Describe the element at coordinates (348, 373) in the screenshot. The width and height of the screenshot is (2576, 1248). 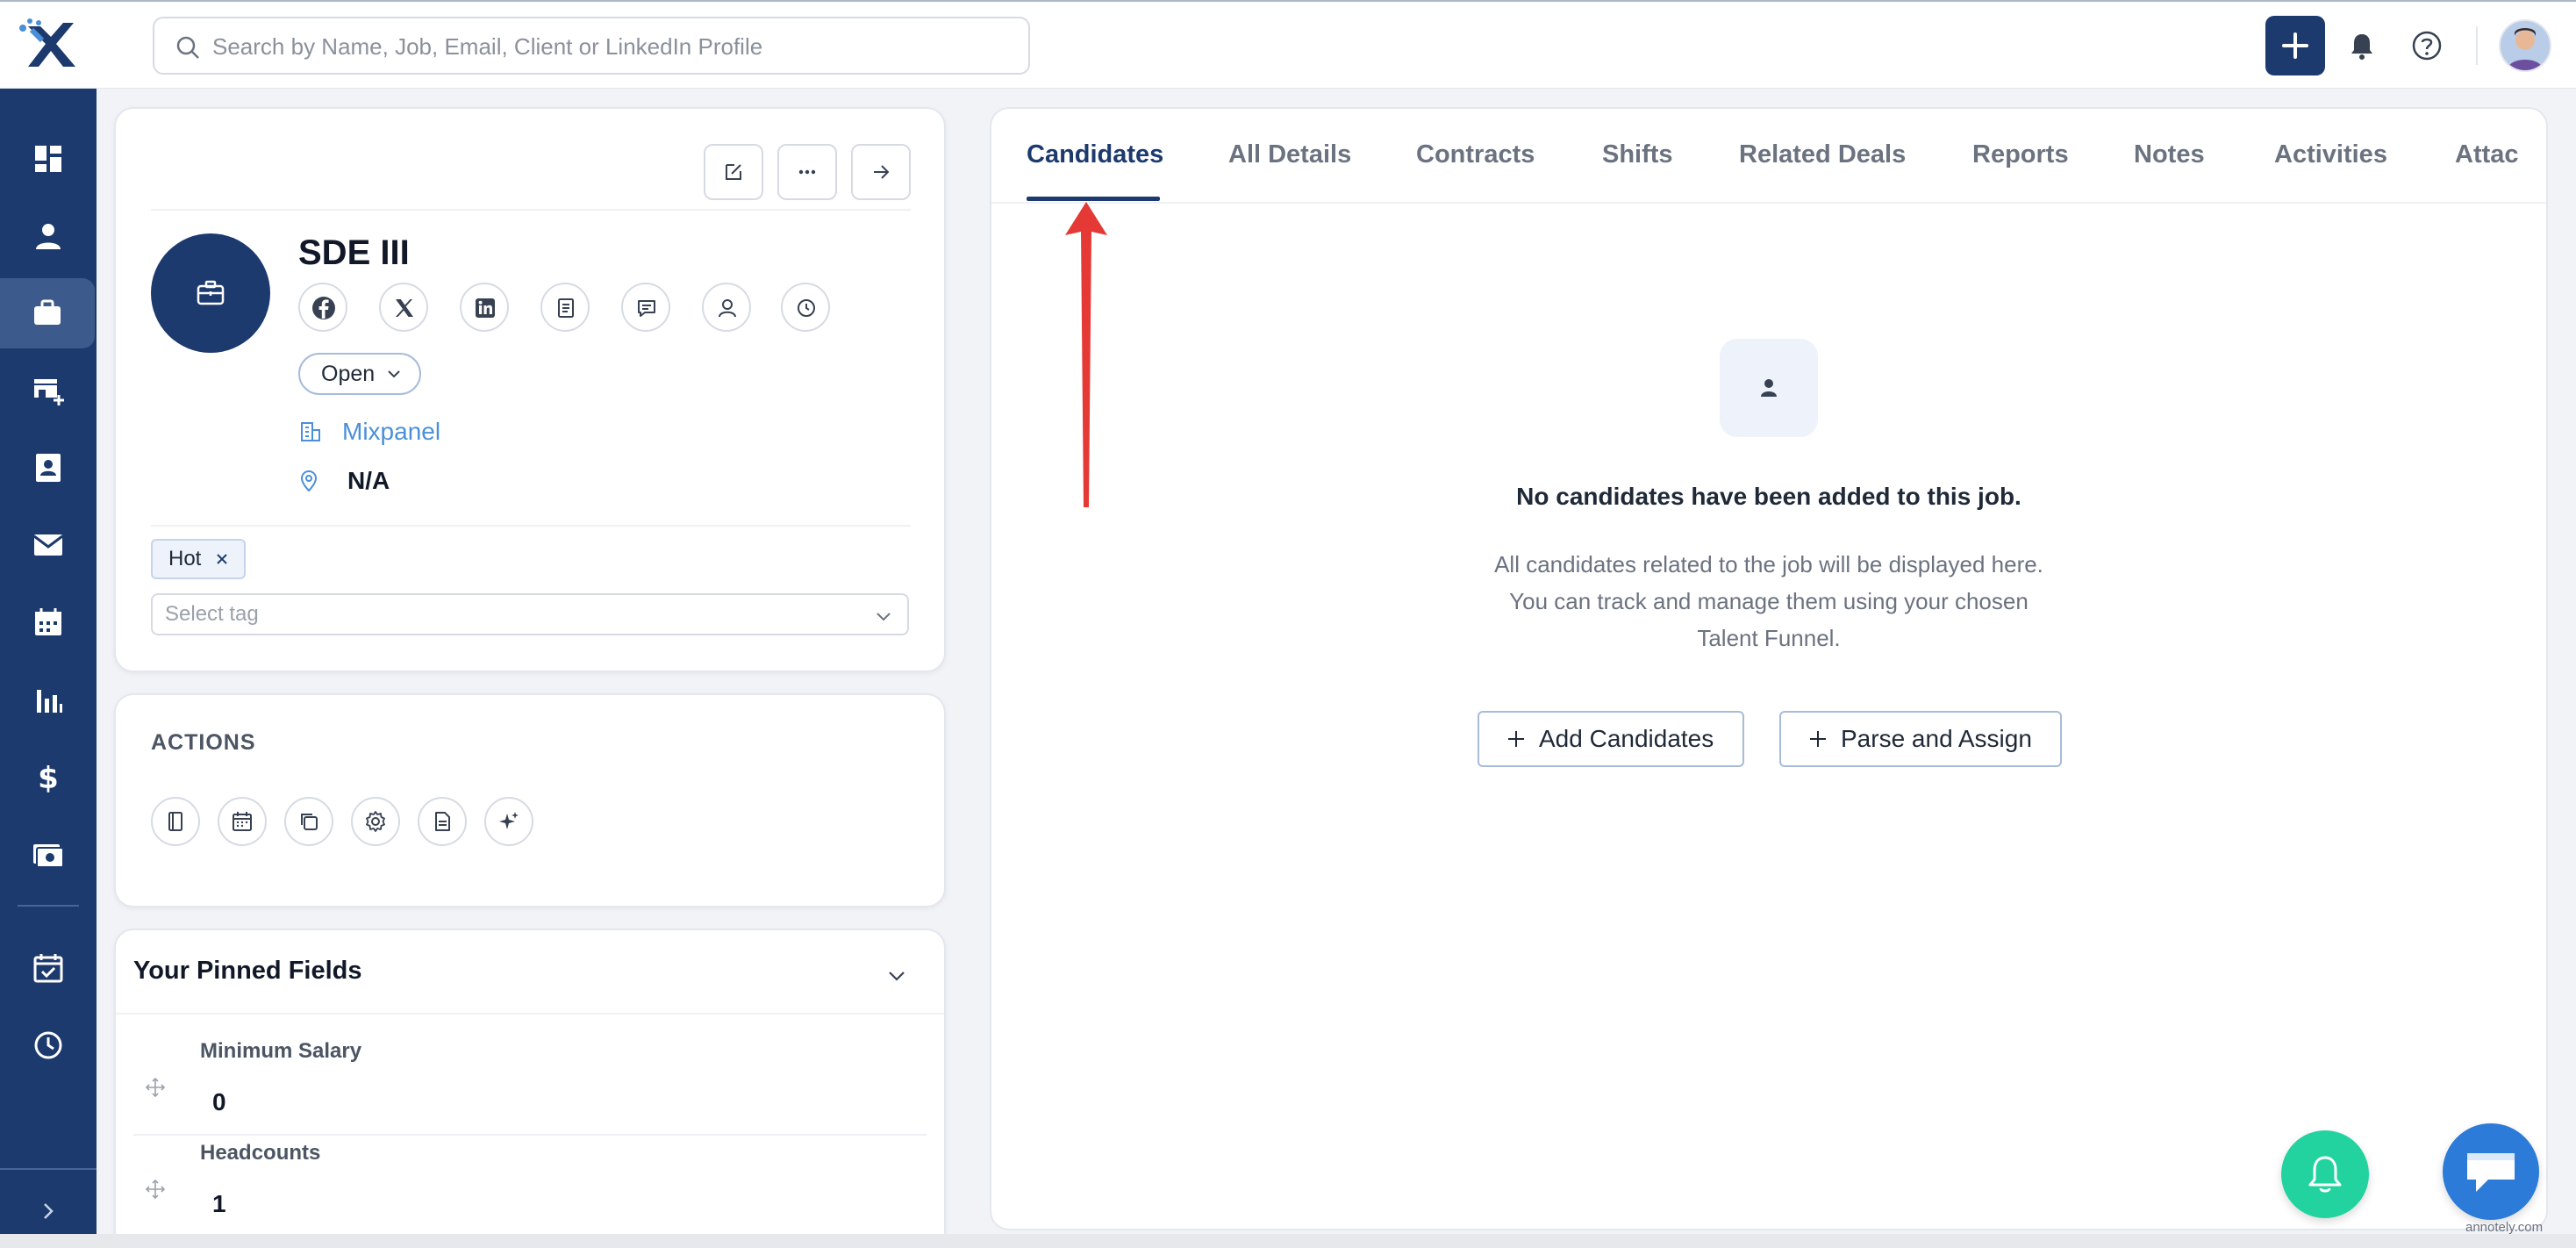
I see `job-status-label: Open` at that location.